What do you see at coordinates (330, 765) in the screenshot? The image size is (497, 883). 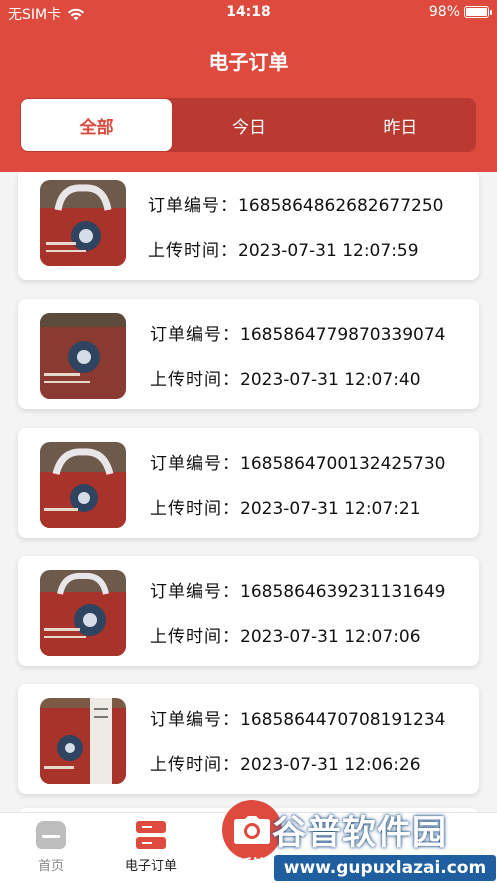 I see `upload-time: 2023-07-31 12:06:26` at bounding box center [330, 765].